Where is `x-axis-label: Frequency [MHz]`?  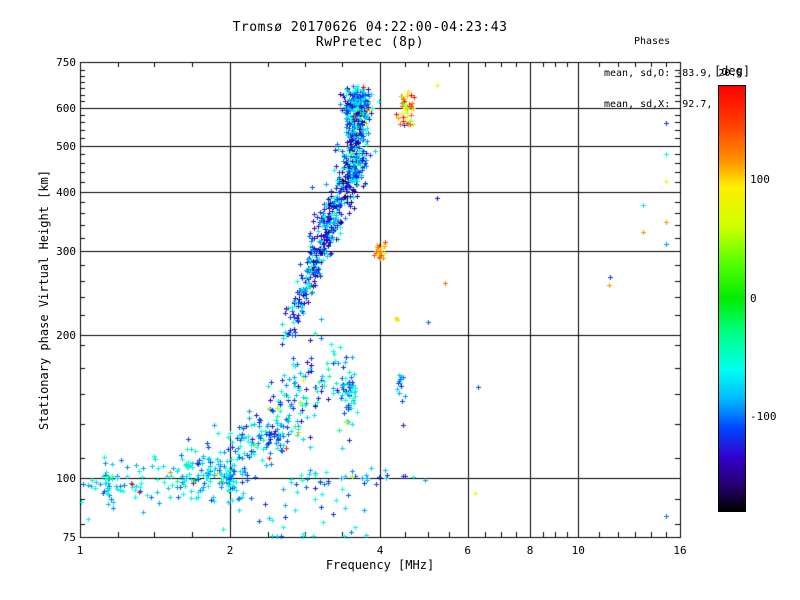
x-axis-label: Frequency [MHz] is located at coordinates (380, 565).